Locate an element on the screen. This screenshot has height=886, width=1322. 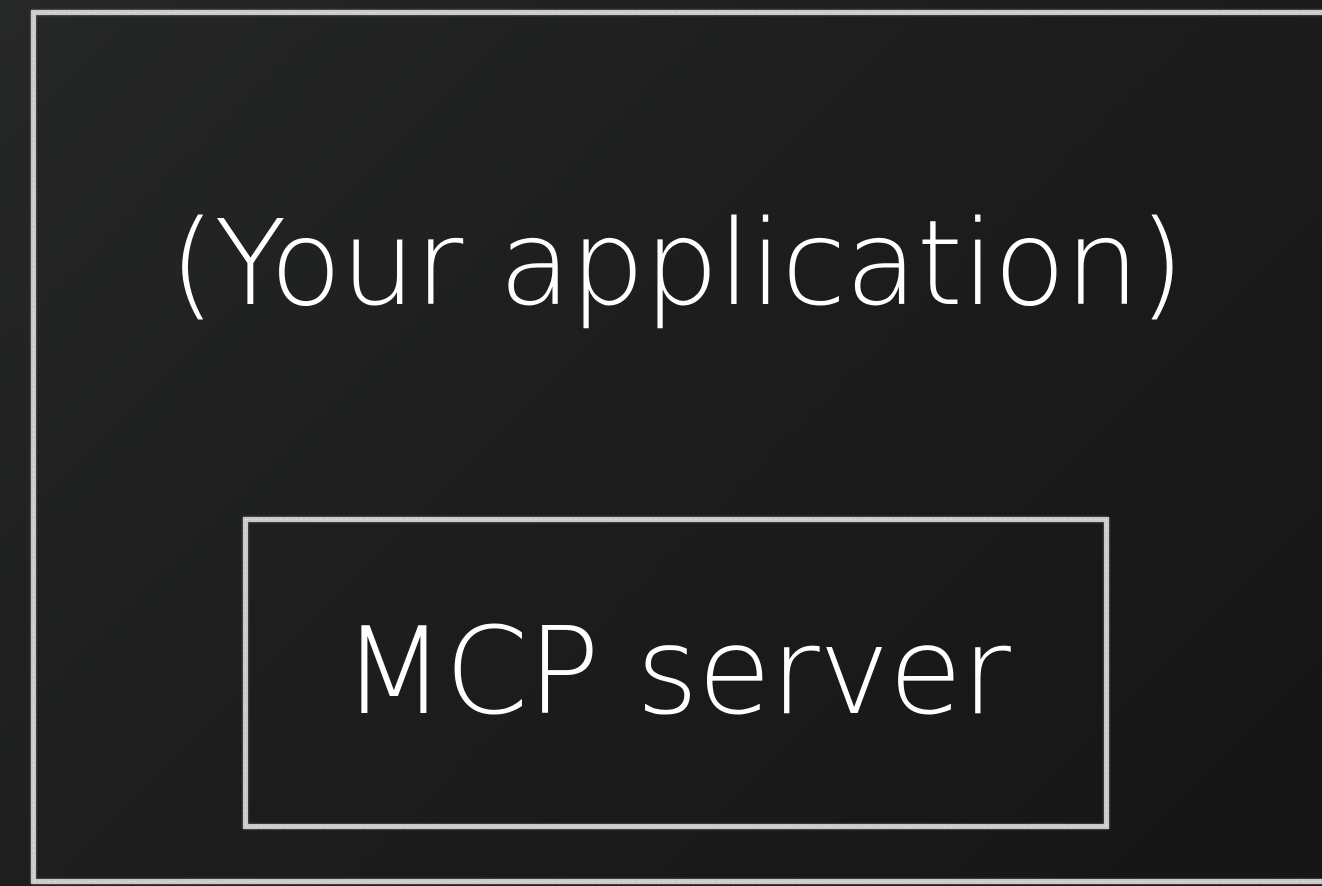
application-label: (Your application) is located at coordinates (676, 263).